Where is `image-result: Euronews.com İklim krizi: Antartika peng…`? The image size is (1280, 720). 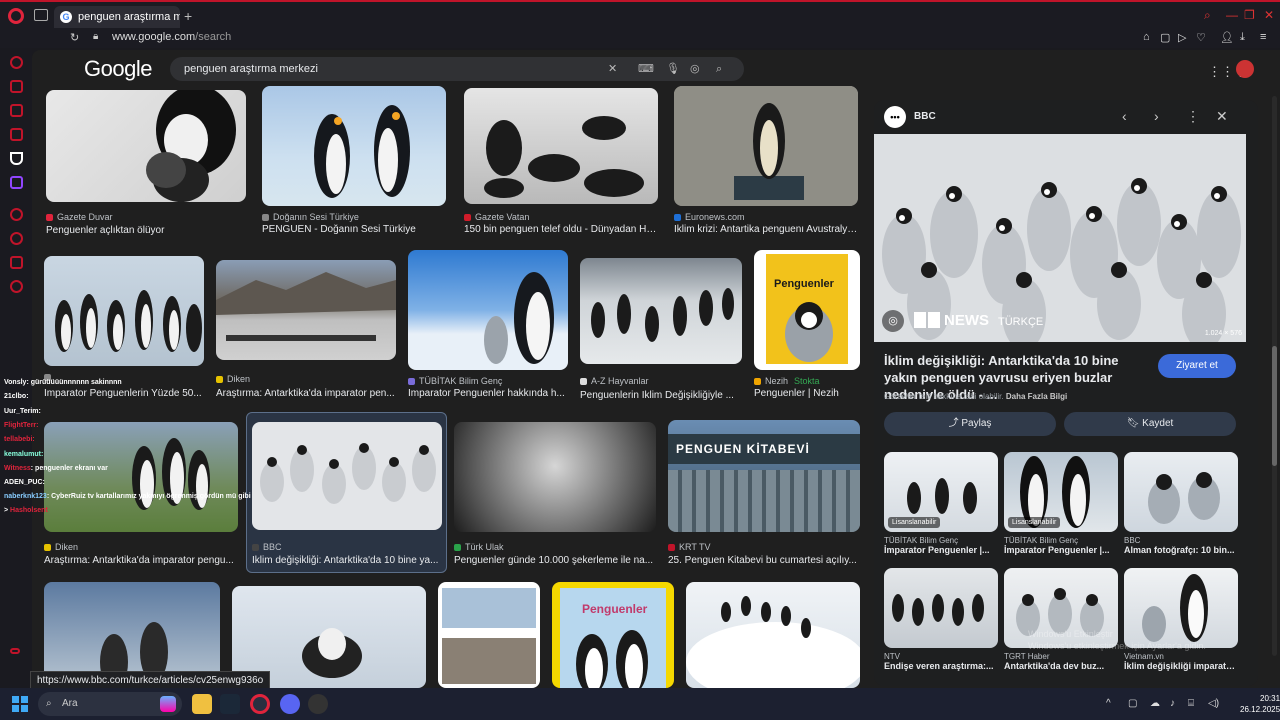
image-result: Euronews.com İklim krizi: Antartika peng… is located at coordinates (766, 163).